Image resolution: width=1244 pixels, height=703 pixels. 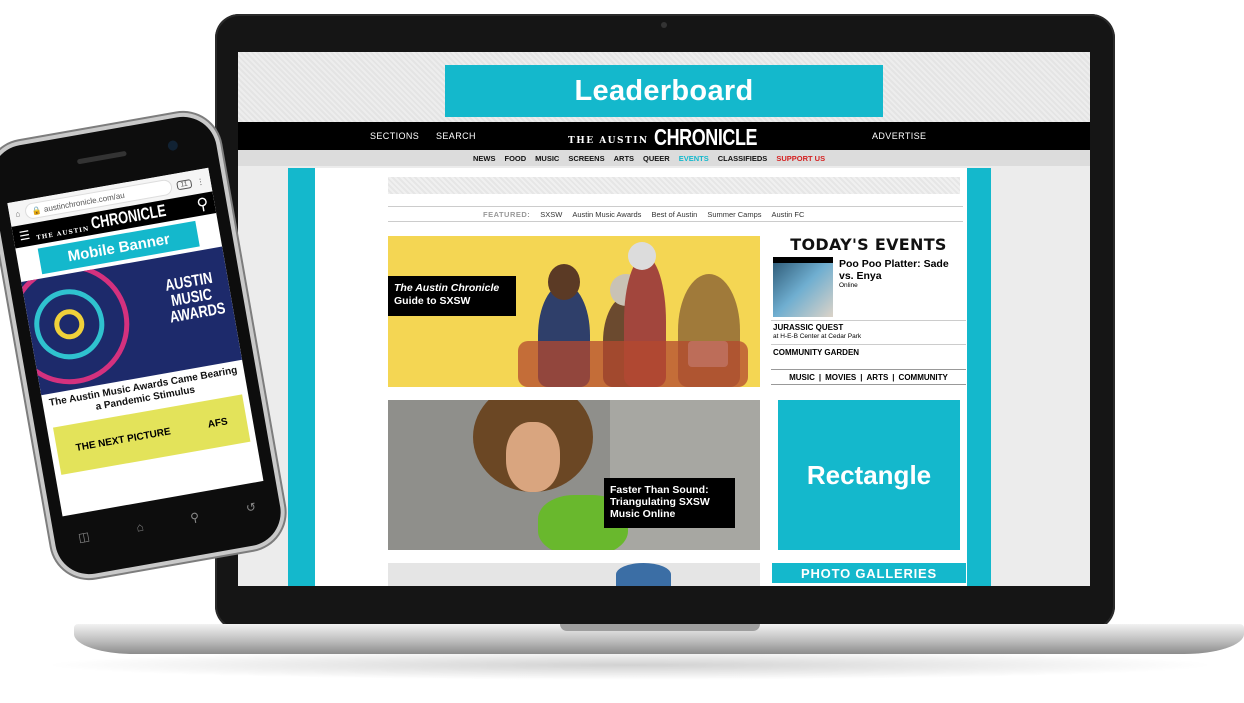 What do you see at coordinates (84, 537) in the screenshot?
I see `recent-apps-icon: ◫` at bounding box center [84, 537].